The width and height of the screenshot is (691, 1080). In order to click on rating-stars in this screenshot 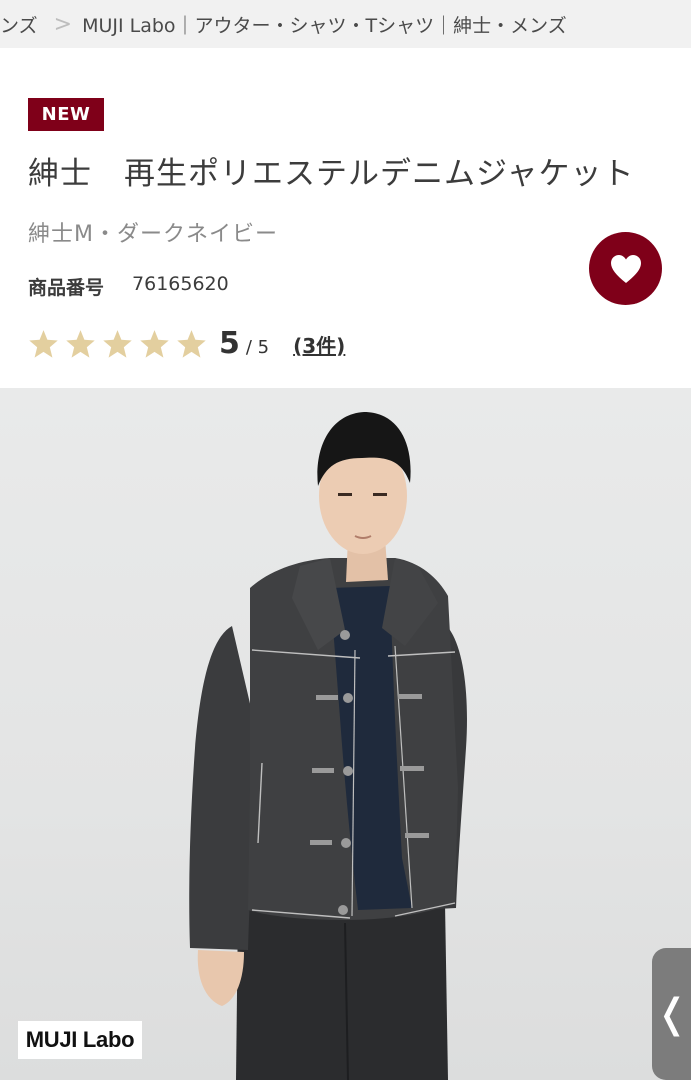, I will do `click(117, 344)`.